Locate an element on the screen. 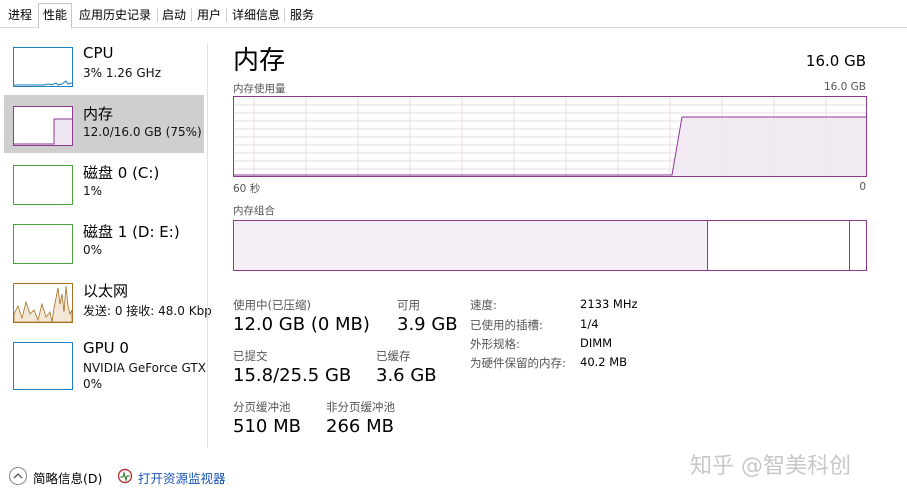 This screenshot has height=500, width=907. resource-monitor-icon is located at coordinates (125, 476).